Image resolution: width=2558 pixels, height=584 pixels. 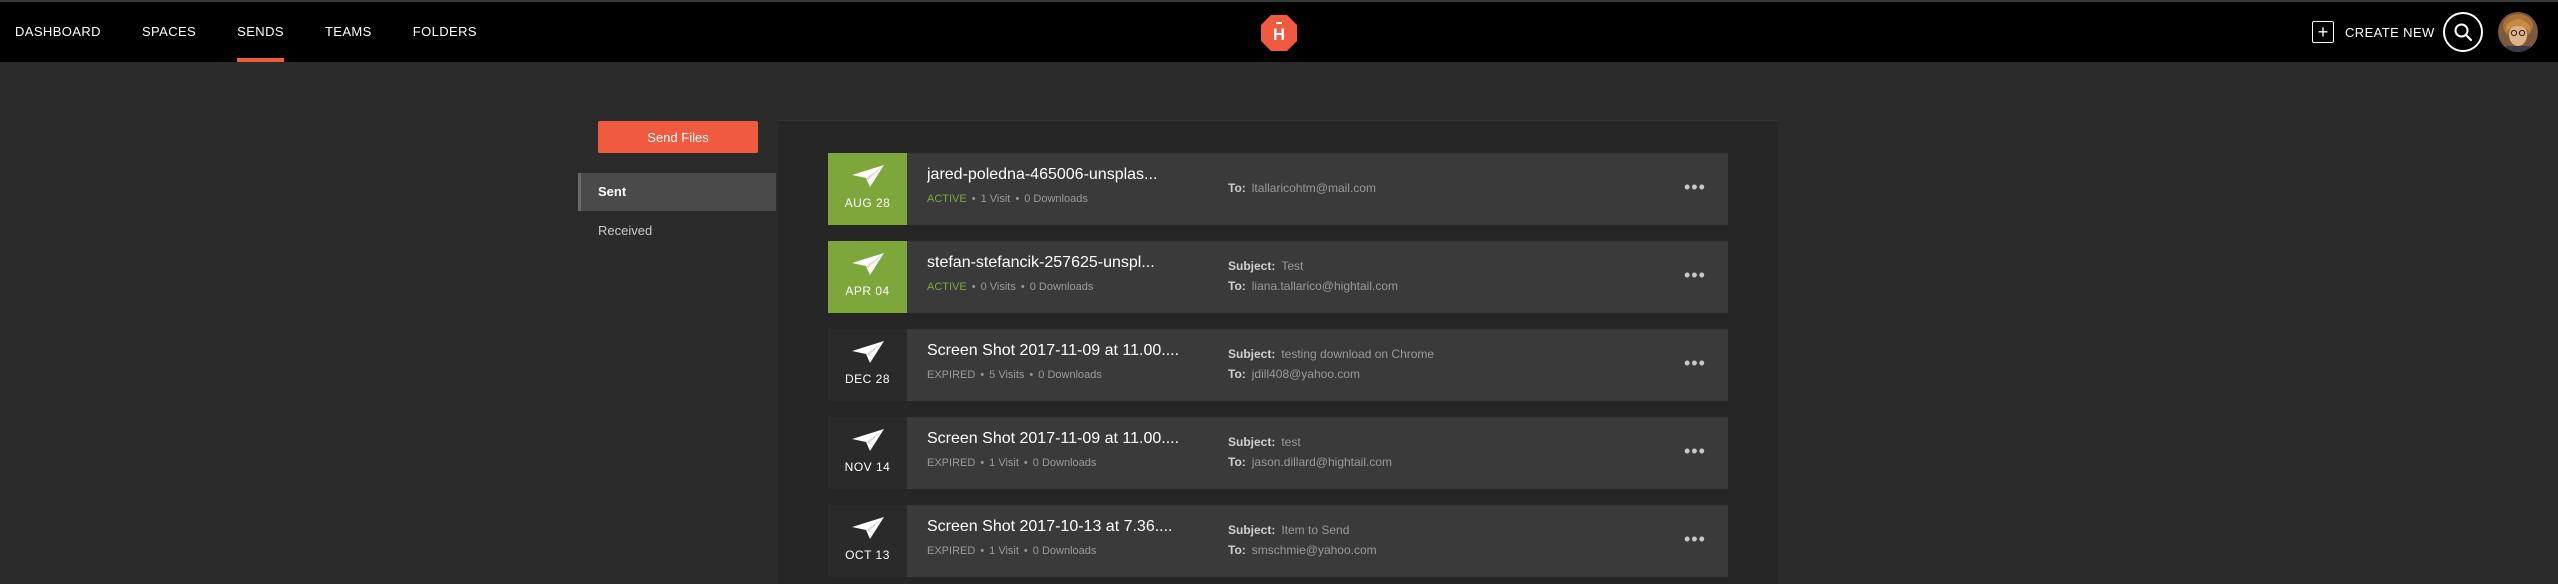 I want to click on logo-letter: H, so click(x=1279, y=34).